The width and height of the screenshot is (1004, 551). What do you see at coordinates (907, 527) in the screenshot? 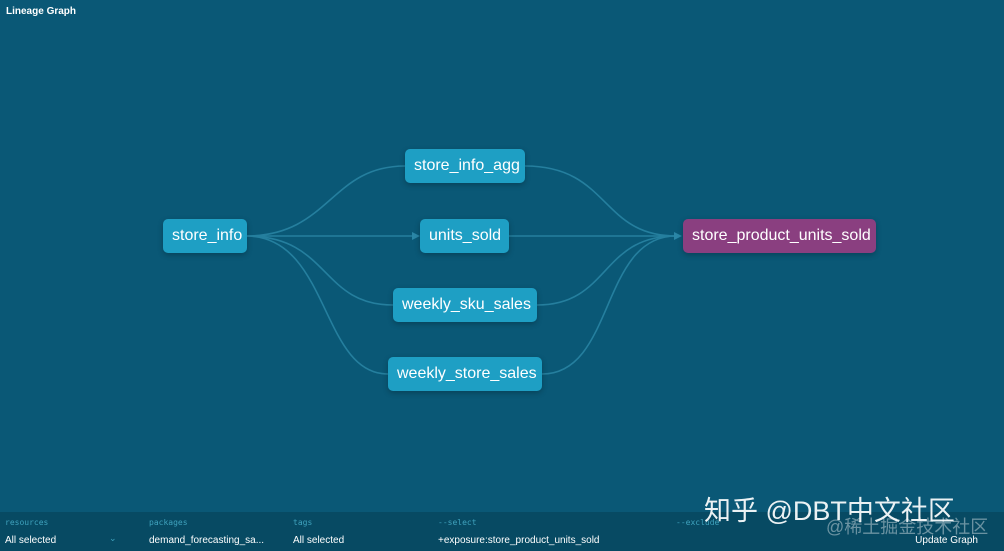
I see `watermark-sub: @稀土掘金技术社区` at bounding box center [907, 527].